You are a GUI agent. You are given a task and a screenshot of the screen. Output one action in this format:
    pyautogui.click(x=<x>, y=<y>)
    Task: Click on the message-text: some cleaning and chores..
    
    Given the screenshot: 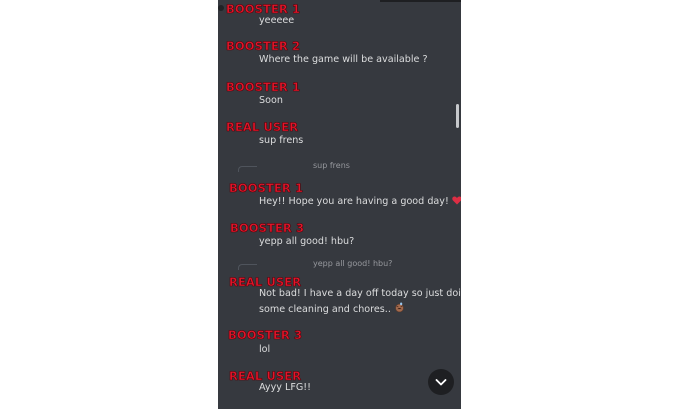 What is the action you would take?
    pyautogui.click(x=325, y=309)
    